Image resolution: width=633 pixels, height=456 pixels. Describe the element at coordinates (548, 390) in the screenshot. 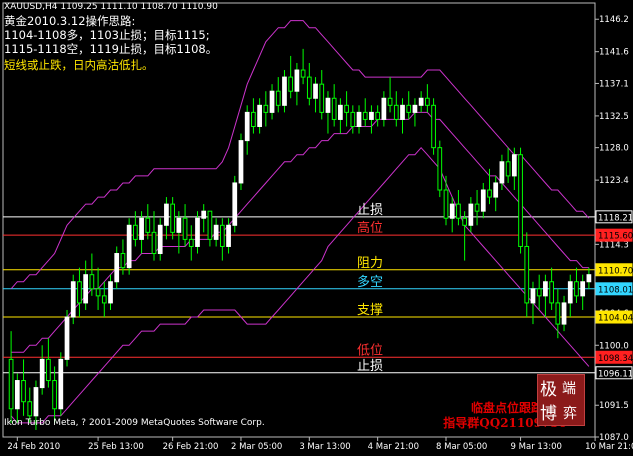

I see `svg-text: 极` at that location.